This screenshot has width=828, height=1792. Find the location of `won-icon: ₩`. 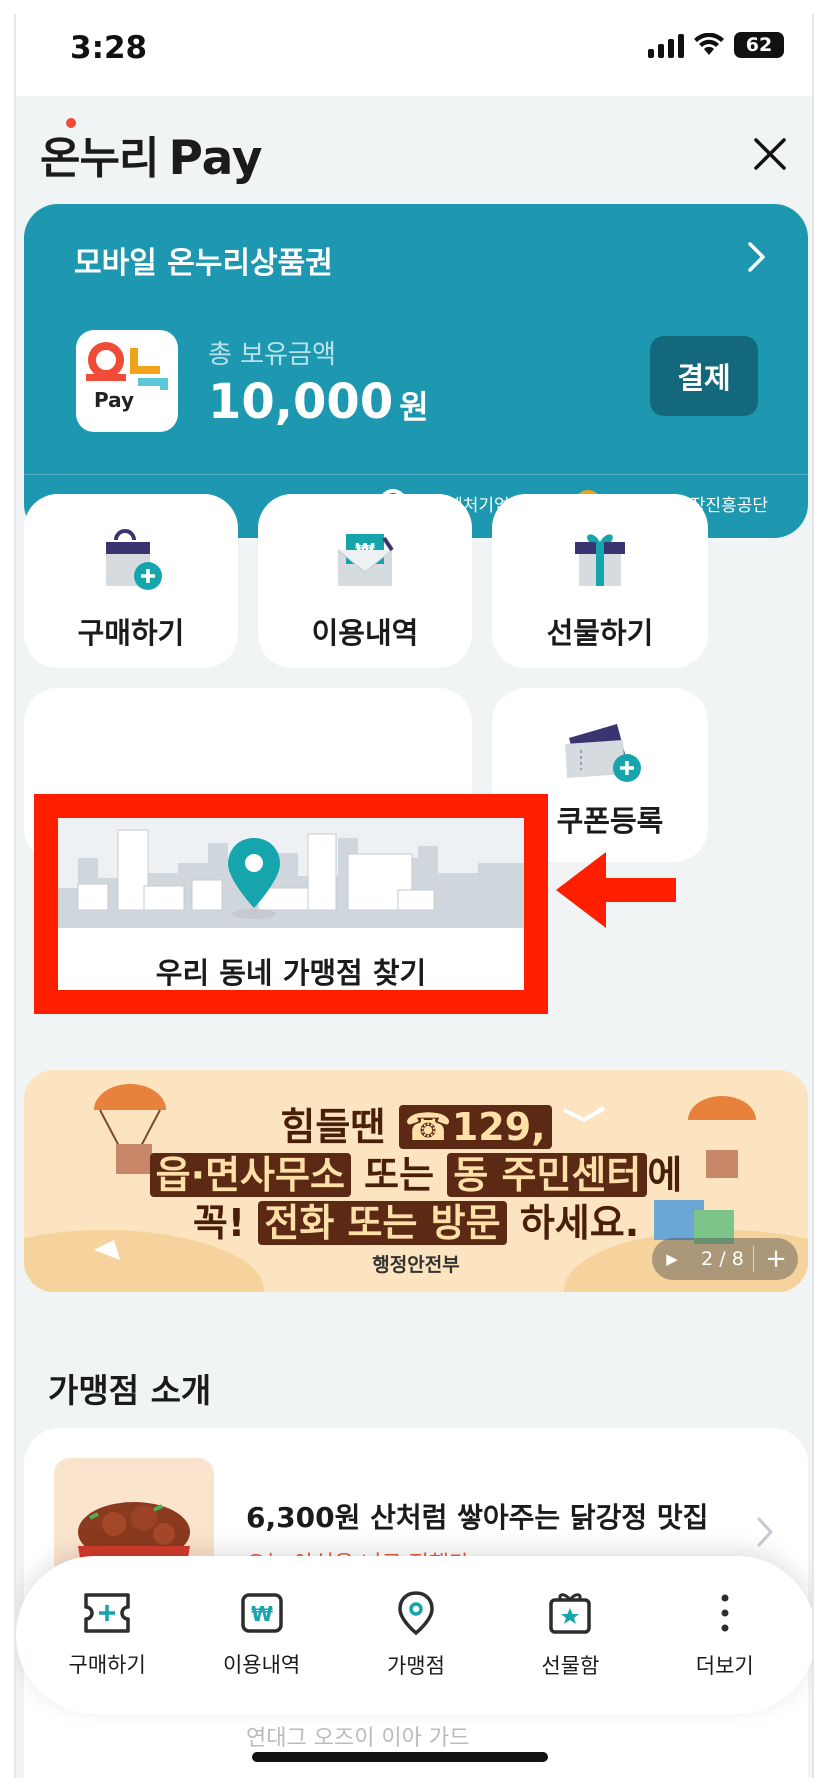

won-icon: ₩ is located at coordinates (261, 1613).